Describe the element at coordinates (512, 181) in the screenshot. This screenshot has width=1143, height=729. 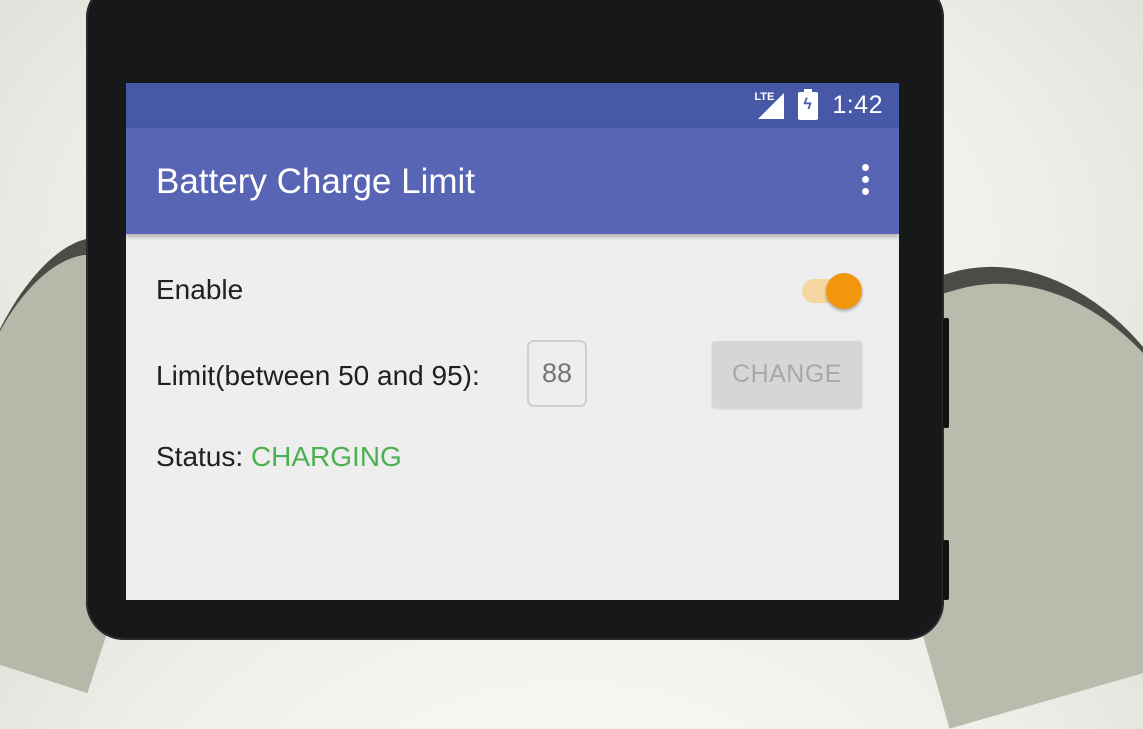
I see `app-bar: Battery Charge Limit` at that location.